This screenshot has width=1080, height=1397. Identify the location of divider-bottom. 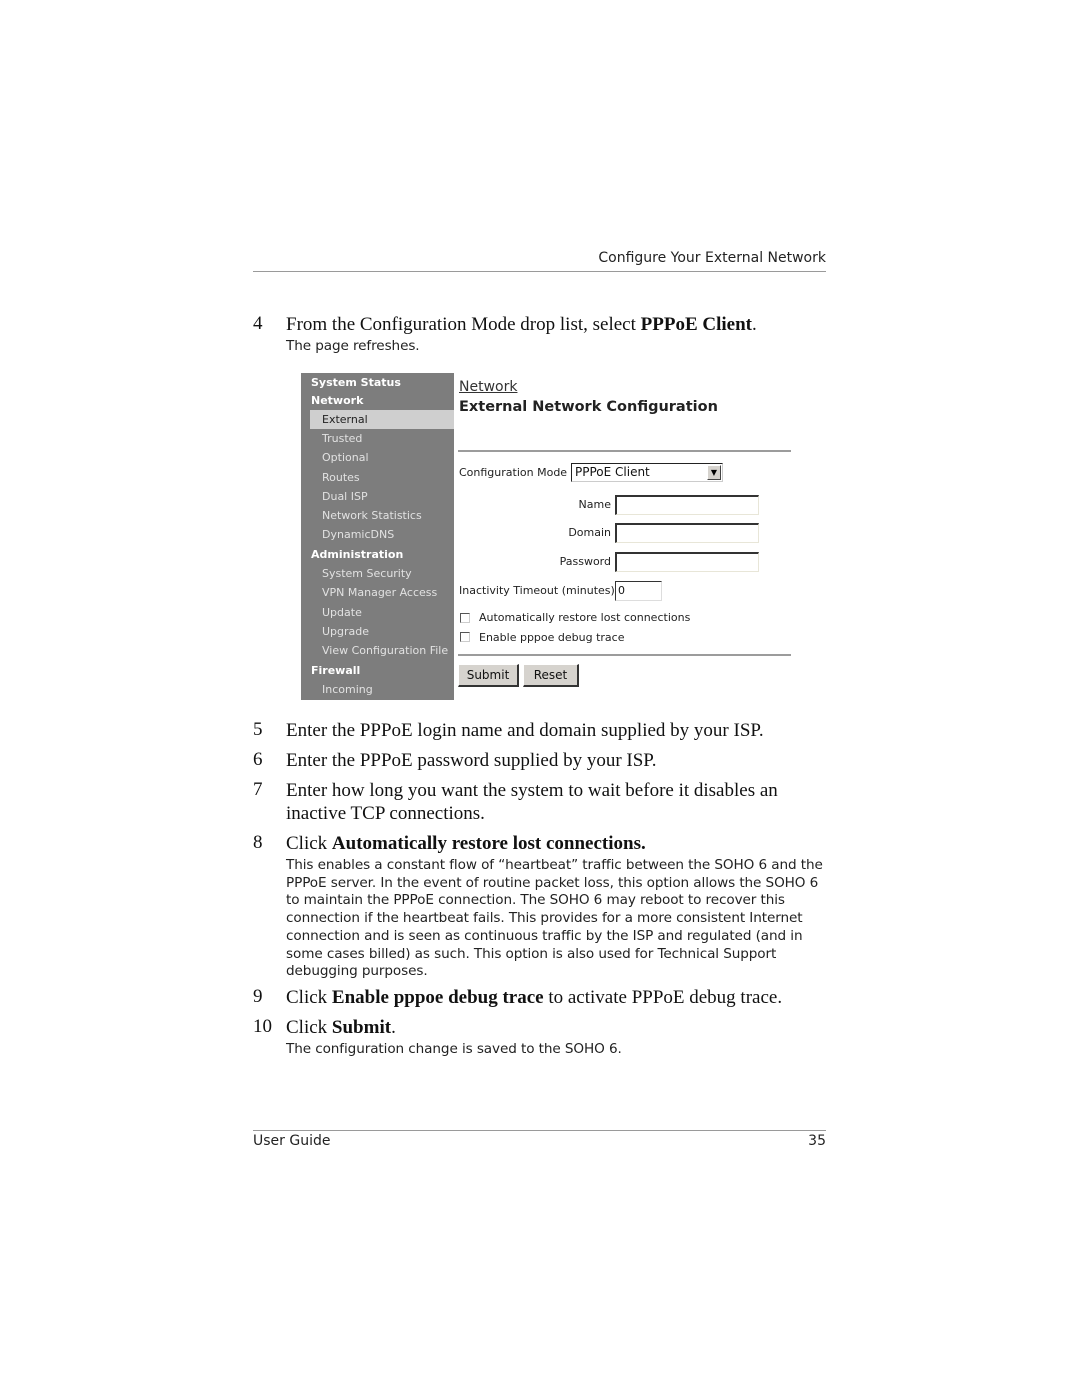
(624, 655).